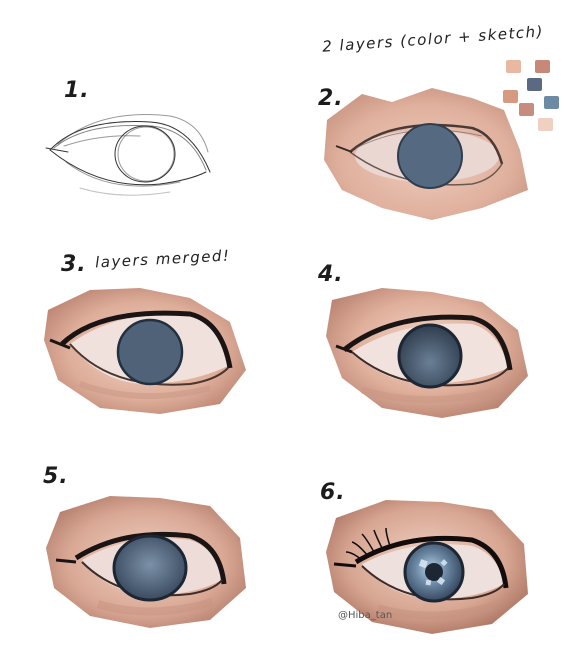 This screenshot has height=670, width=564. I want to click on step-number-3: 3., so click(74, 264).